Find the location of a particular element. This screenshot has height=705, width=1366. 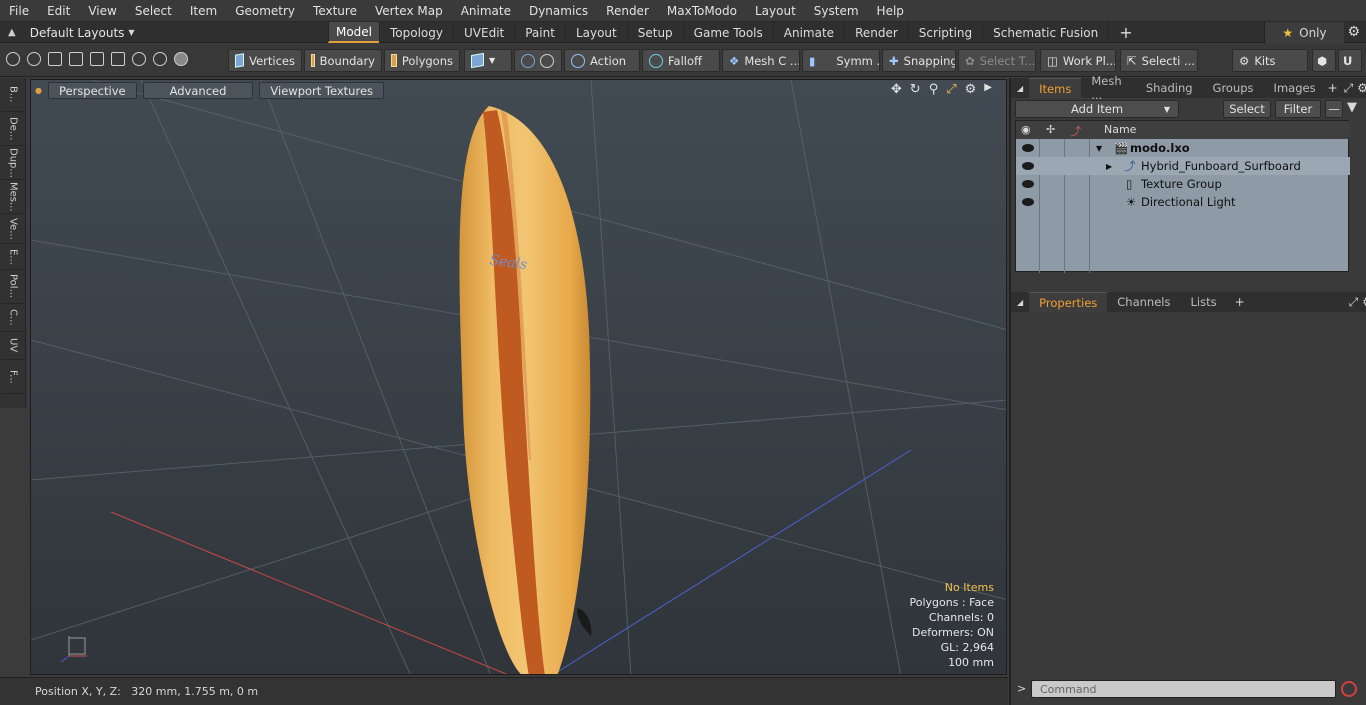

tab-scripting: Scripting is located at coordinates (944, 32).